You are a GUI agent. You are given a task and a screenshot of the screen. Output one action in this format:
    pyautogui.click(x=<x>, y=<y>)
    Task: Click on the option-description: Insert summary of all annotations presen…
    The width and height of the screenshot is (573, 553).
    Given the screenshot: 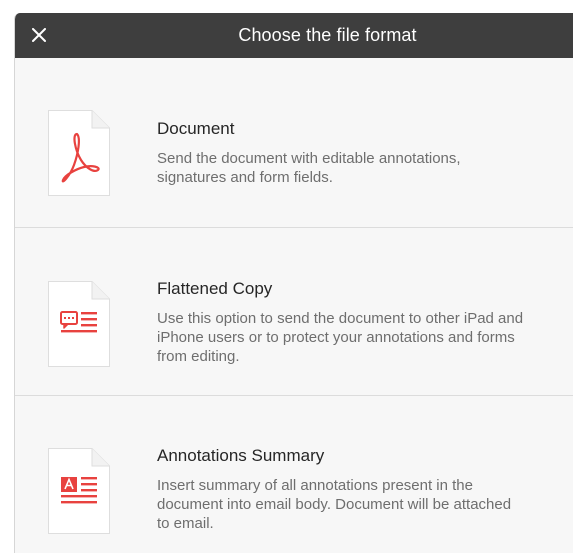 What is the action you would take?
    pyautogui.click(x=334, y=504)
    